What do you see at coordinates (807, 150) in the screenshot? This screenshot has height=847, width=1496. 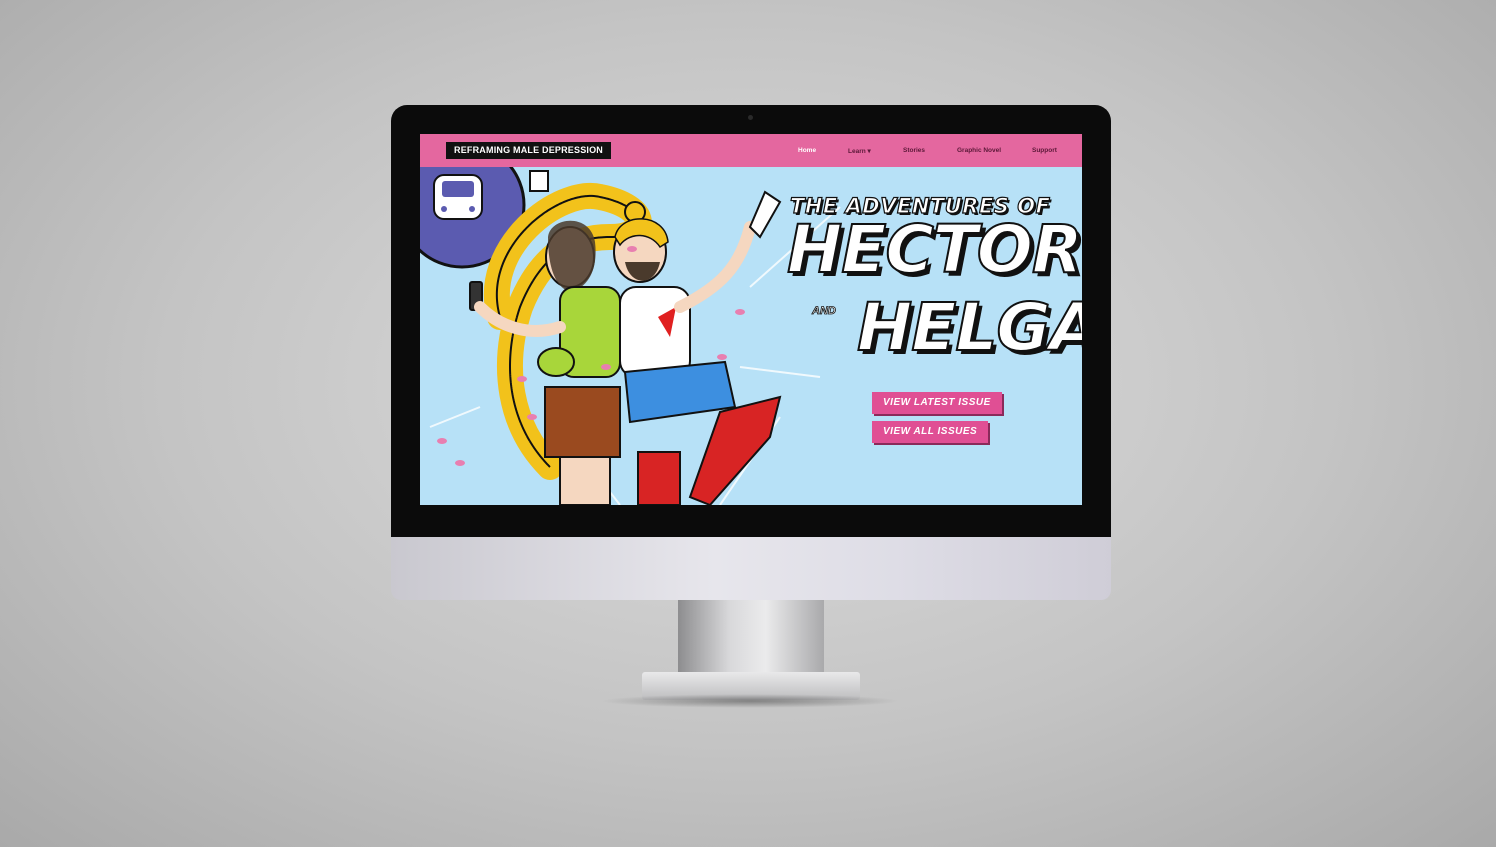 I see `nav-home: Home` at bounding box center [807, 150].